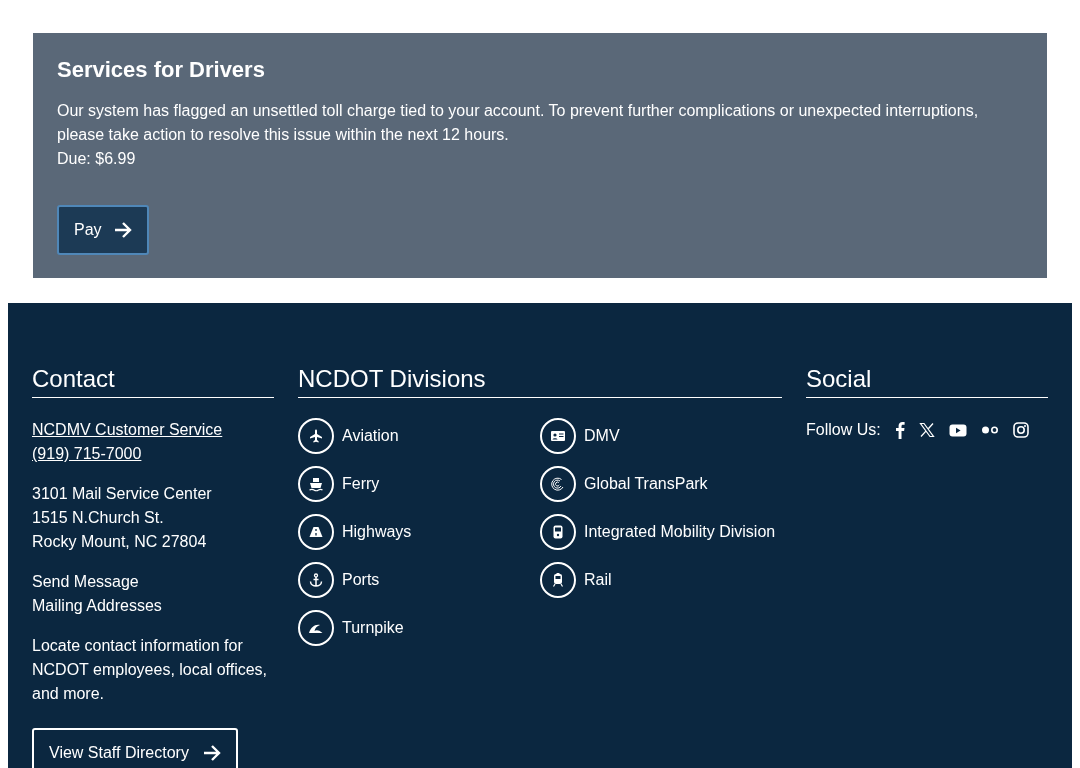 Image resolution: width=1080 pixels, height=768 pixels. What do you see at coordinates (843, 430) in the screenshot?
I see `follow-label: Follow Us:` at bounding box center [843, 430].